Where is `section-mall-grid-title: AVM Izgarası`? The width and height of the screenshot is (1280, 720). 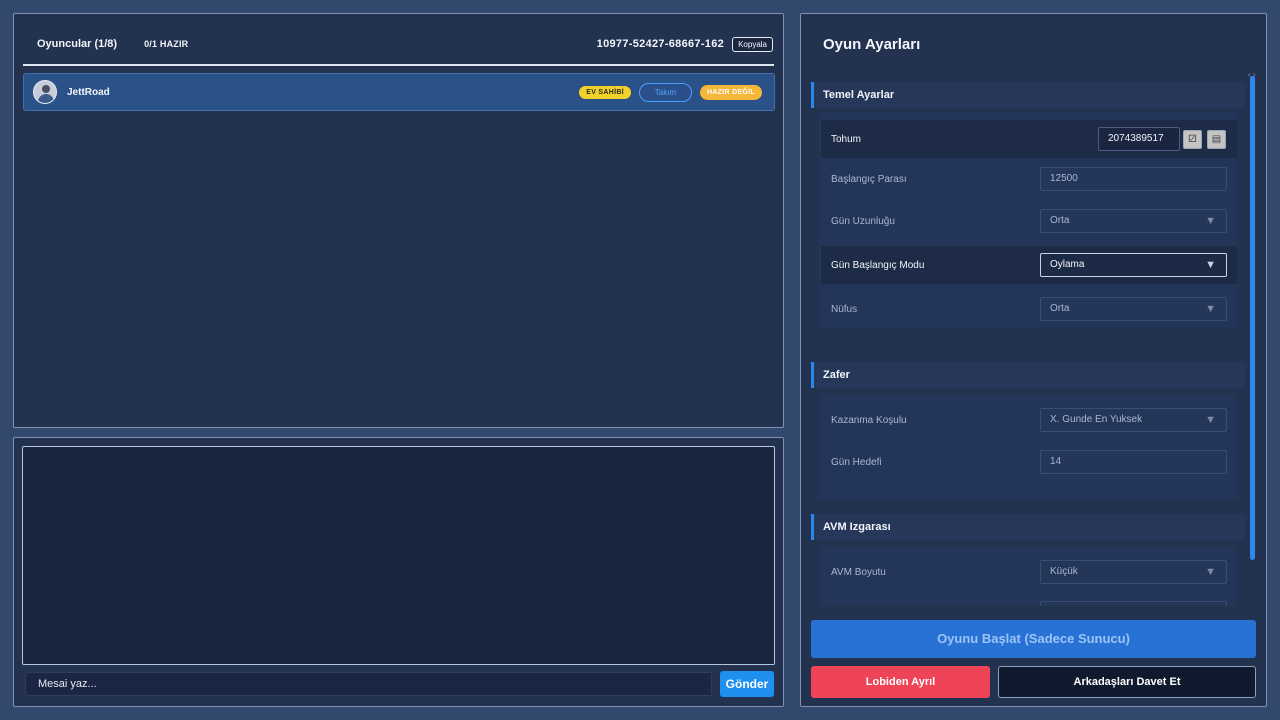
section-mall-grid-title: AVM Izgarası is located at coordinates (1028, 527).